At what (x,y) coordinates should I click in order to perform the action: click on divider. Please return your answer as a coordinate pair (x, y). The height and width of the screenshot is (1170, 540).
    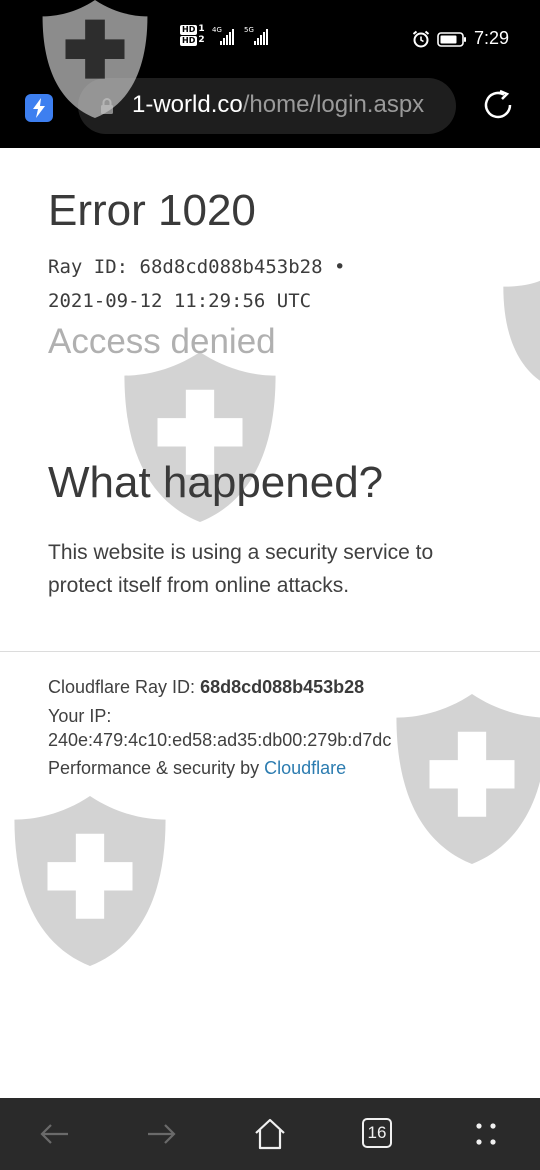
    Looking at the image, I should click on (270, 651).